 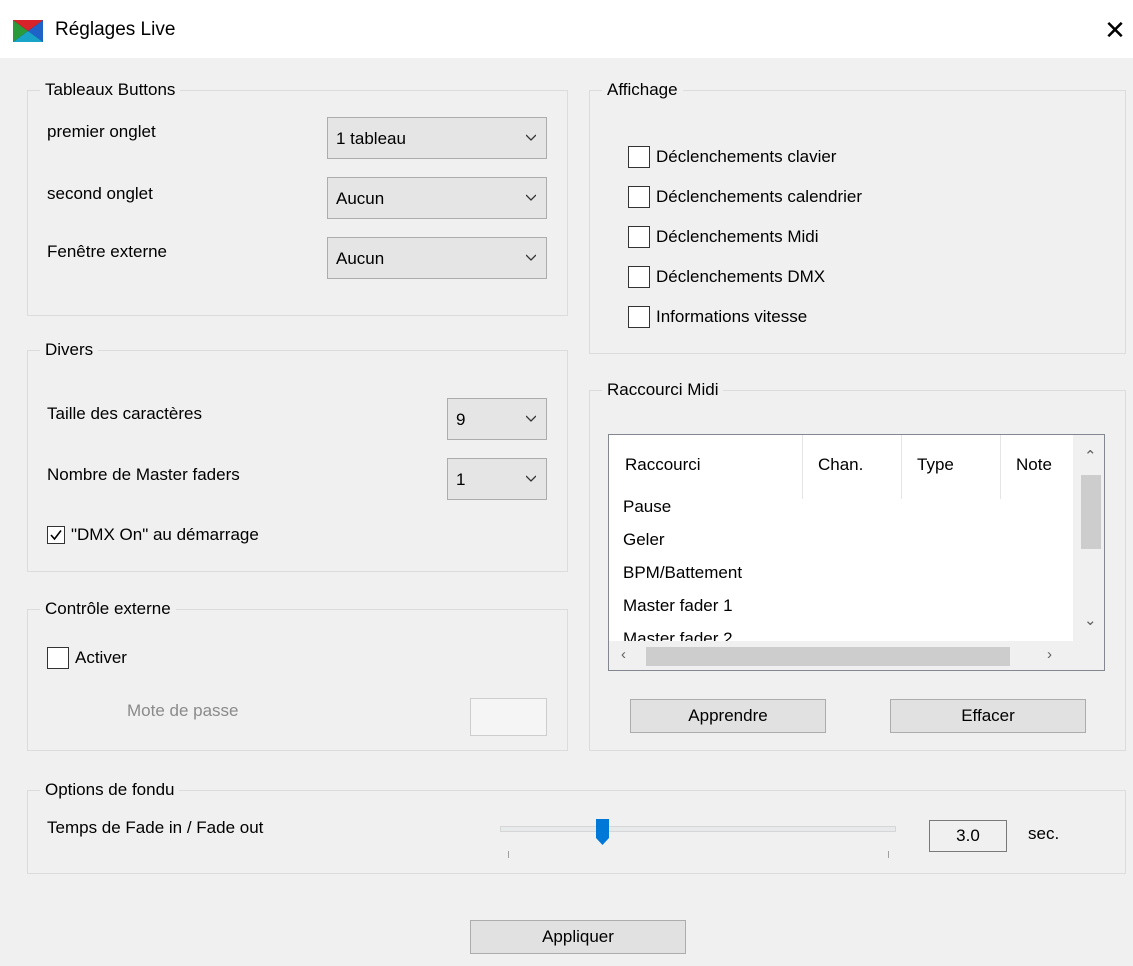 What do you see at coordinates (988, 716) in the screenshot?
I see `effacer-button: Effacer` at bounding box center [988, 716].